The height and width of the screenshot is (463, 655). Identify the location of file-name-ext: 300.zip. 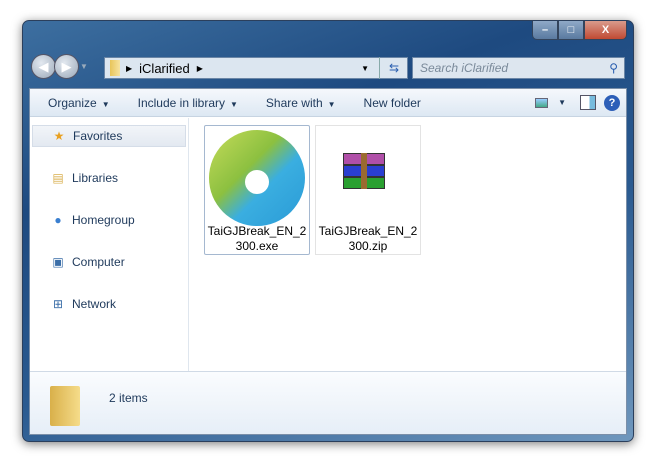
(368, 246).